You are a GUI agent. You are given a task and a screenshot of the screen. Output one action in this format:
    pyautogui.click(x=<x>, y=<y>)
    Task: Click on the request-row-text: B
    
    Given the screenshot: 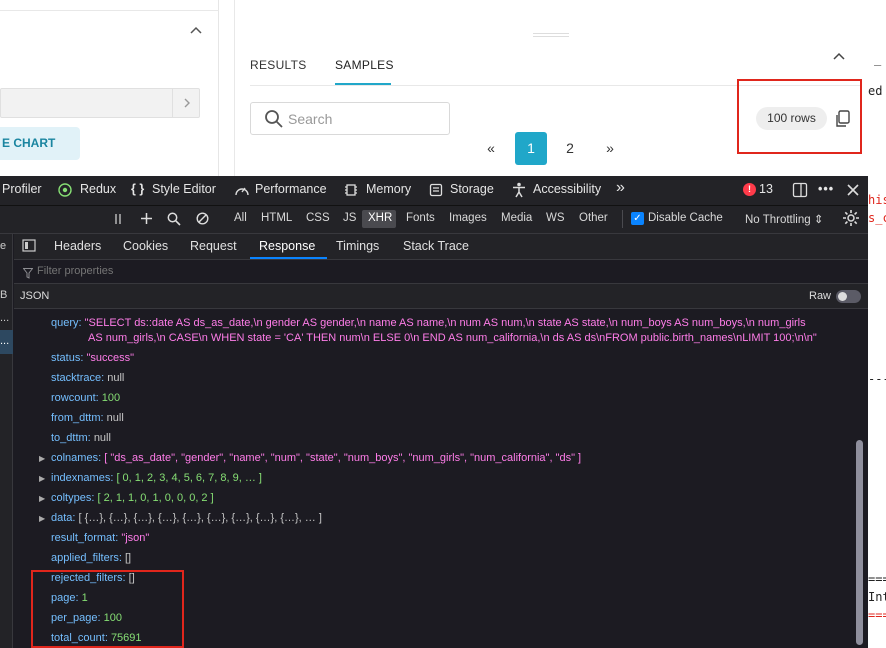 What is the action you would take?
    pyautogui.click(x=3, y=295)
    